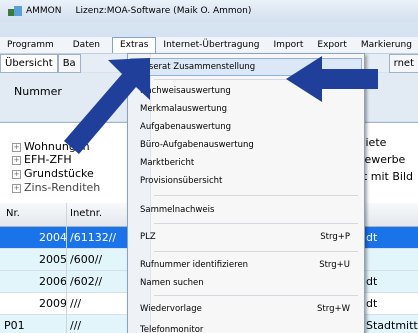  What do you see at coordinates (134, 45) in the screenshot?
I see `menu-extras: Extras` at bounding box center [134, 45].